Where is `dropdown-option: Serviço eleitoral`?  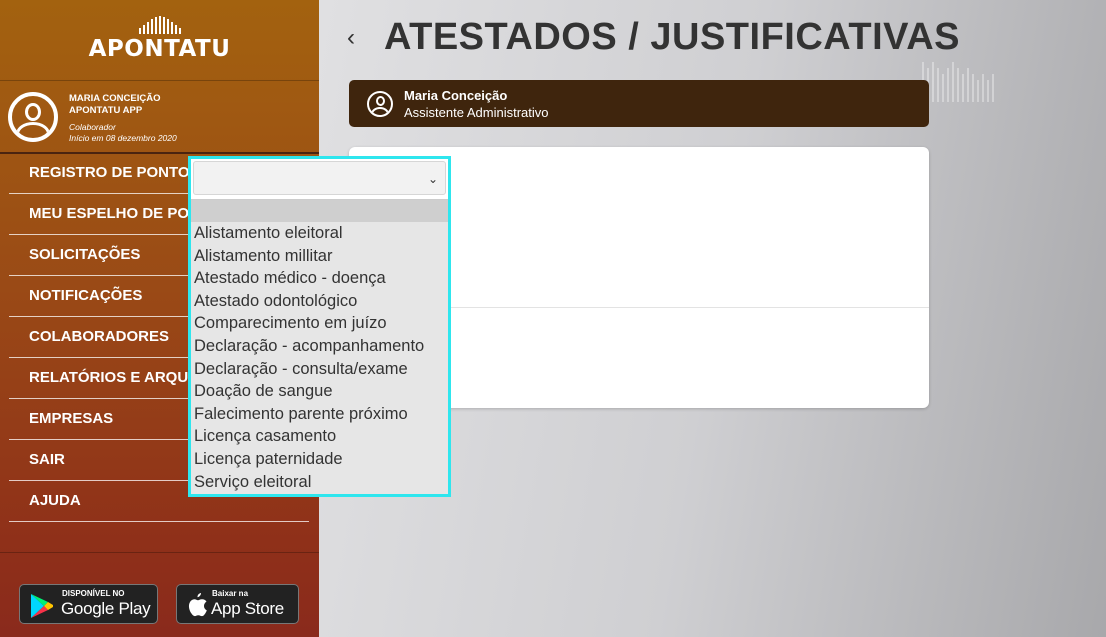
dropdown-option: Serviço eleitoral is located at coordinates (319, 482).